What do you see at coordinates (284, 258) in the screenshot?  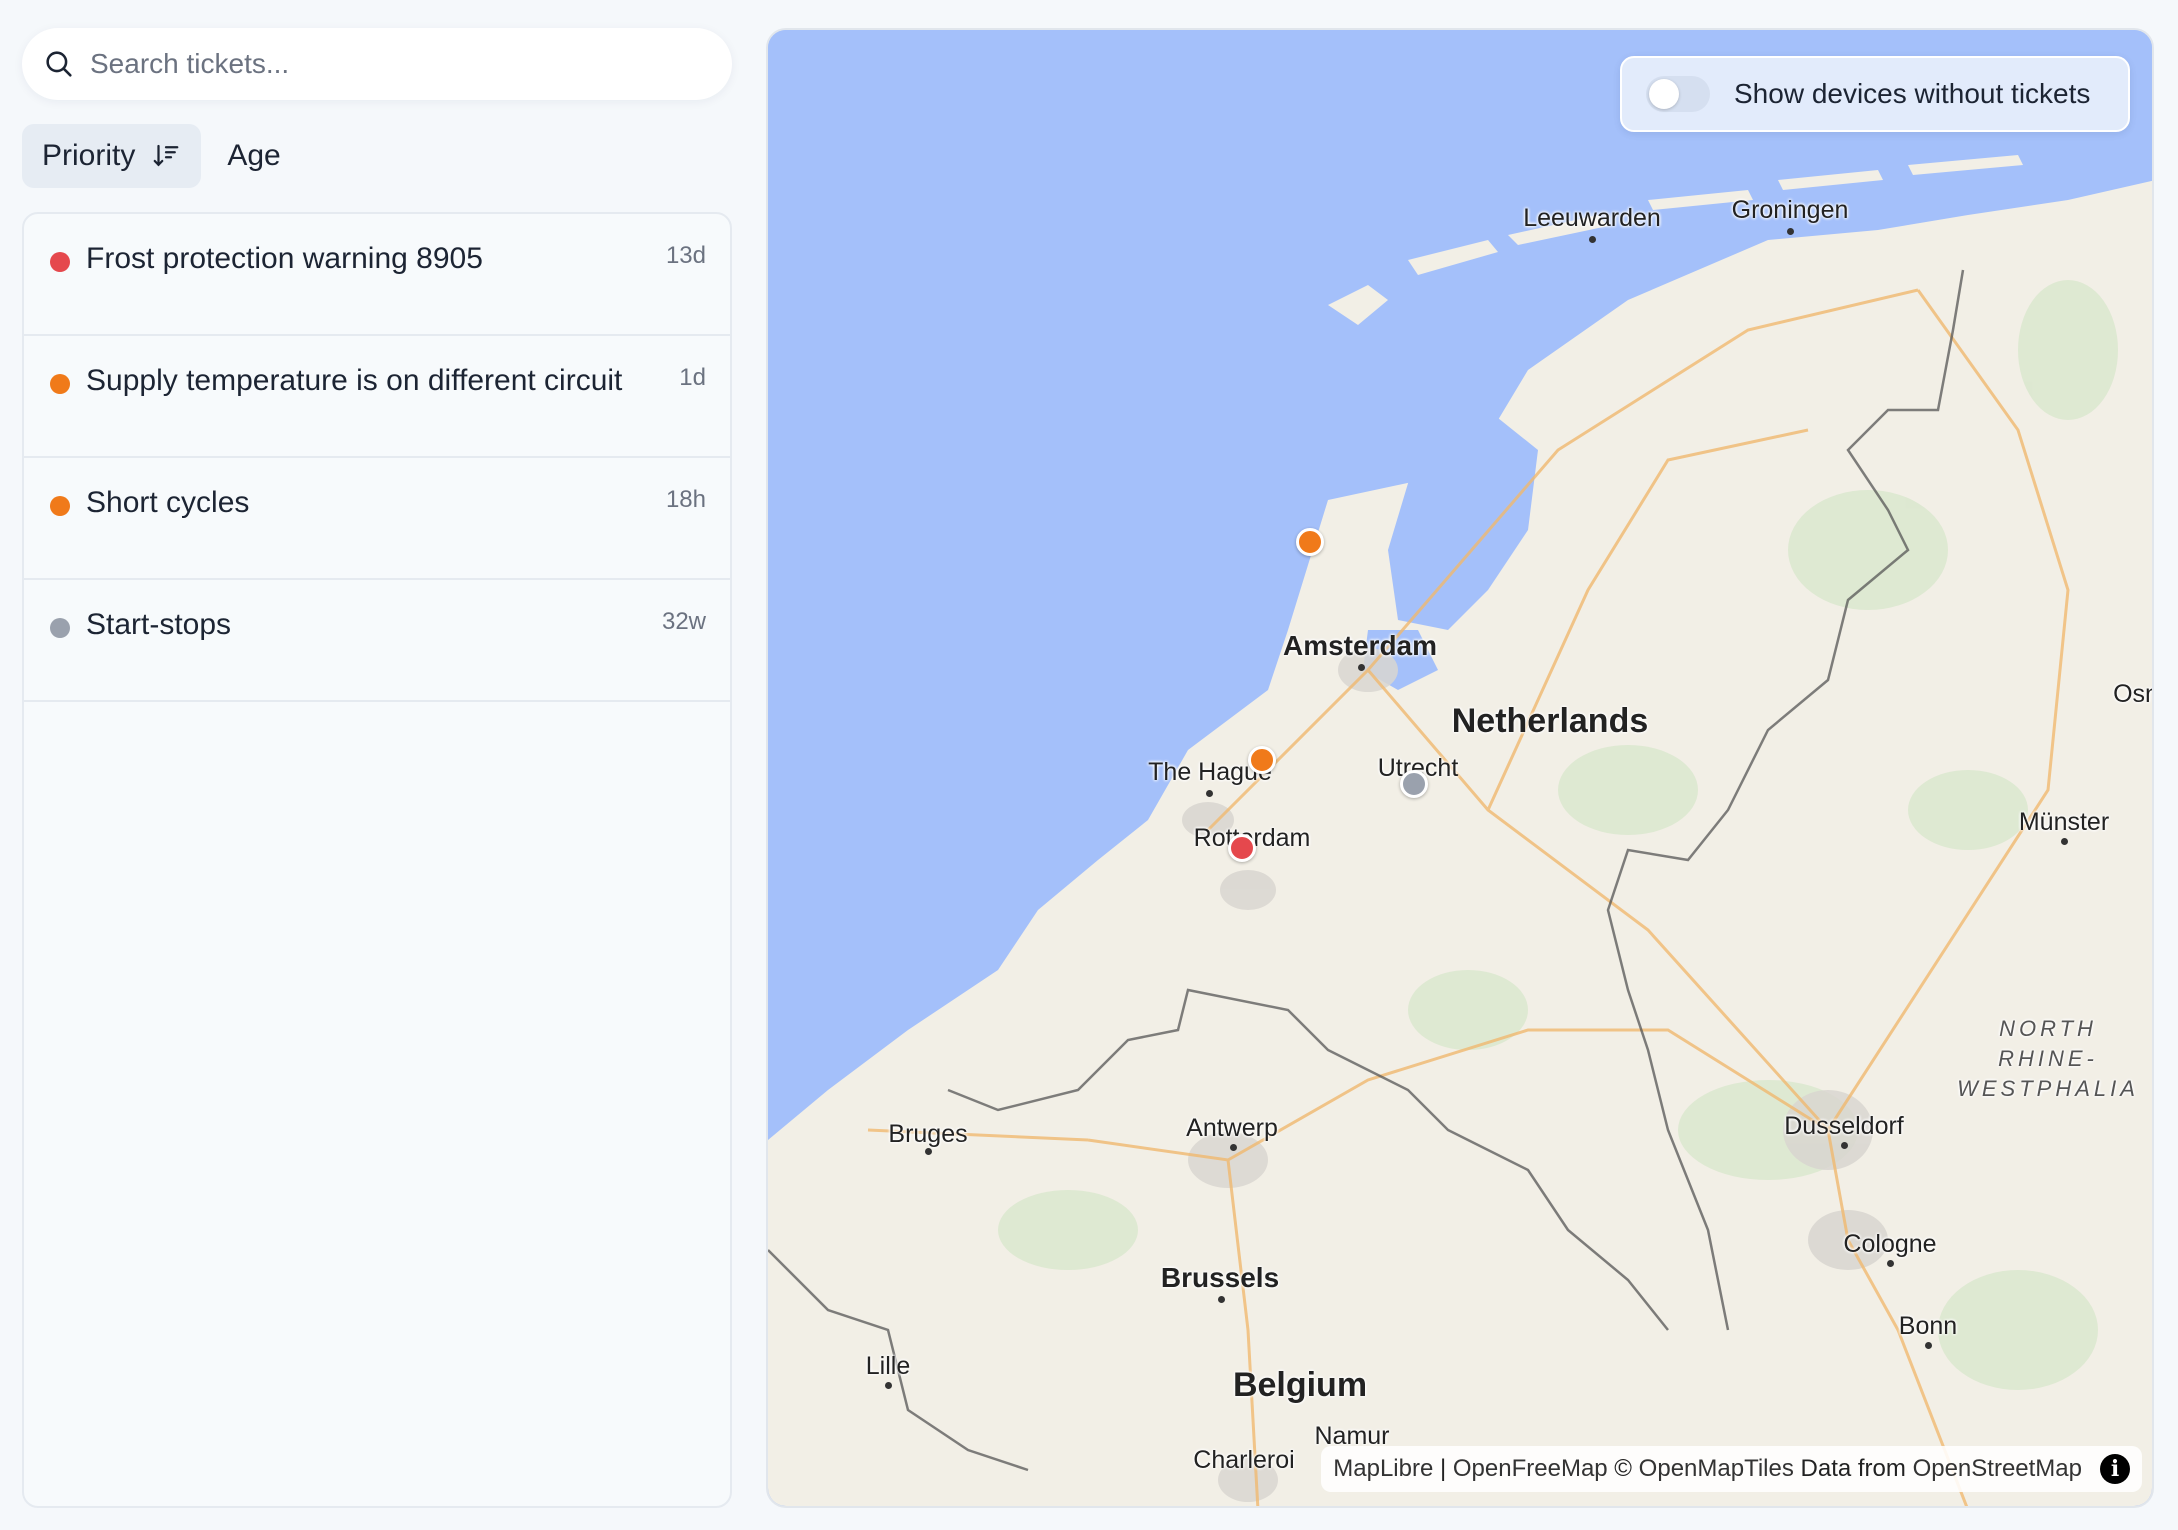 I see `ticket-title: Frost protection warning 8905` at bounding box center [284, 258].